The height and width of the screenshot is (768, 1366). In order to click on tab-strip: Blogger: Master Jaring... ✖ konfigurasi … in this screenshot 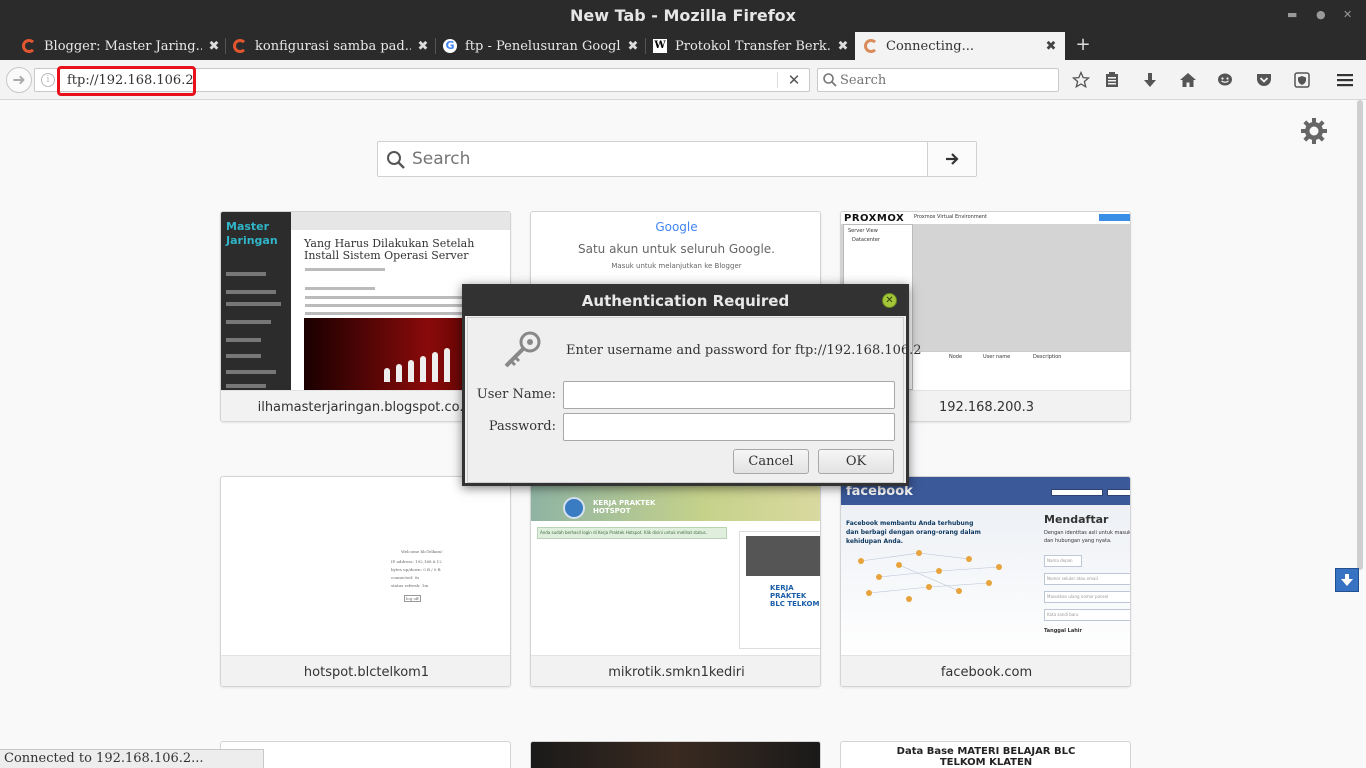, I will do `click(683, 46)`.